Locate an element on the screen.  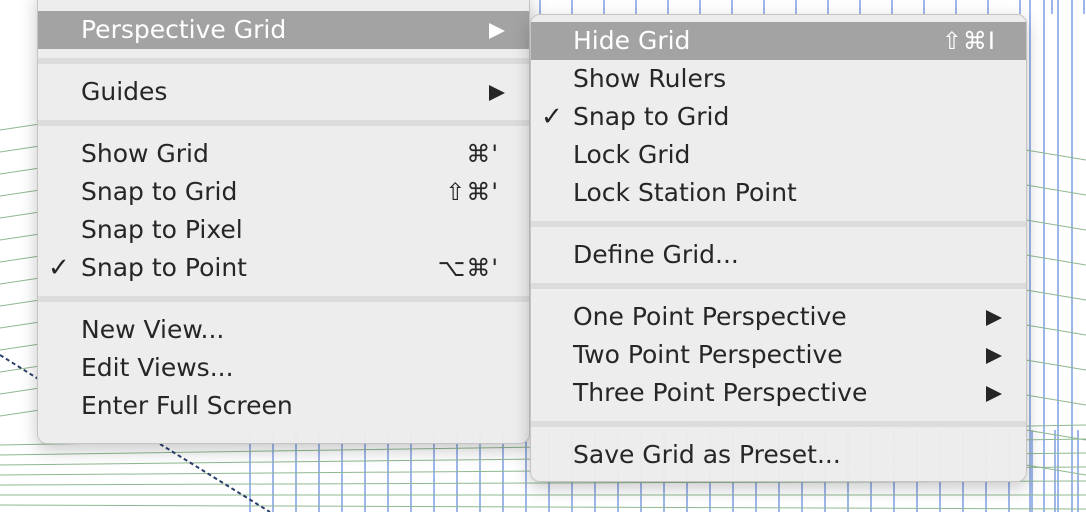
submenu-item-snap-to-grid: ✓ Snap to Grid is located at coordinates (778, 117).